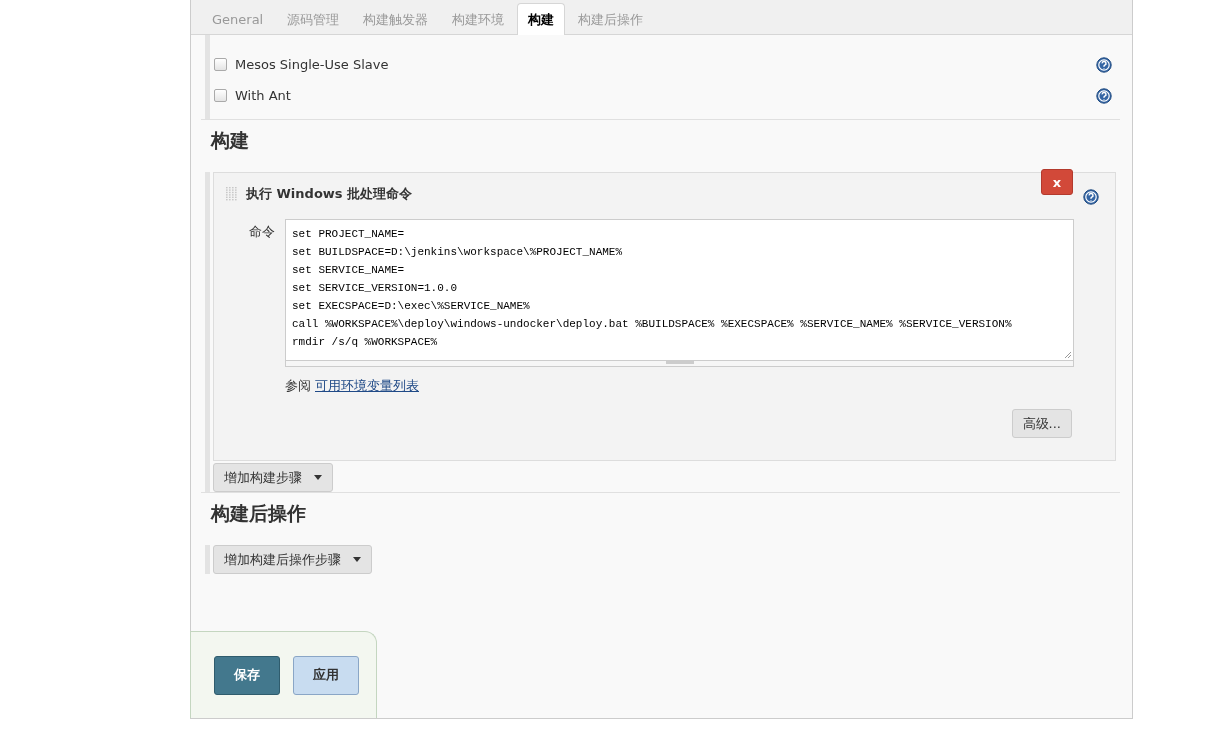  What do you see at coordinates (263, 95) in the screenshot?
I see `option-label: With Ant` at bounding box center [263, 95].